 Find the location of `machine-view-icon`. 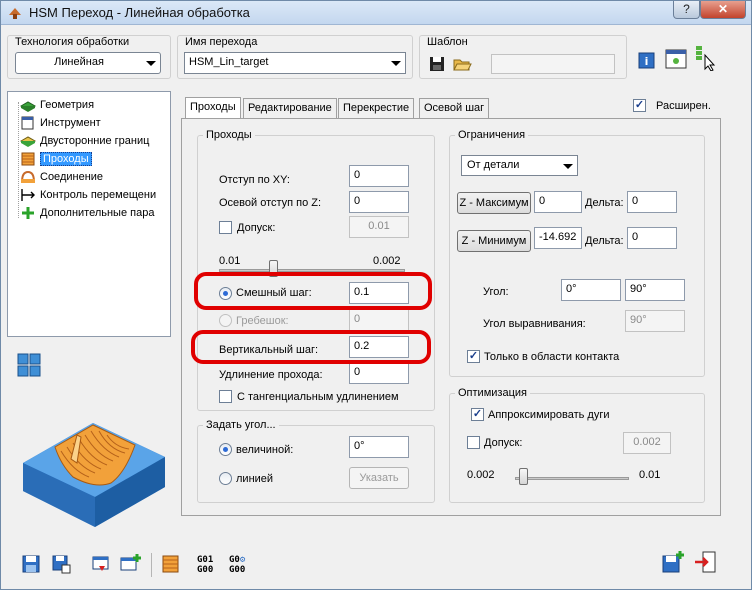

machine-view-icon is located at coordinates (677, 60).